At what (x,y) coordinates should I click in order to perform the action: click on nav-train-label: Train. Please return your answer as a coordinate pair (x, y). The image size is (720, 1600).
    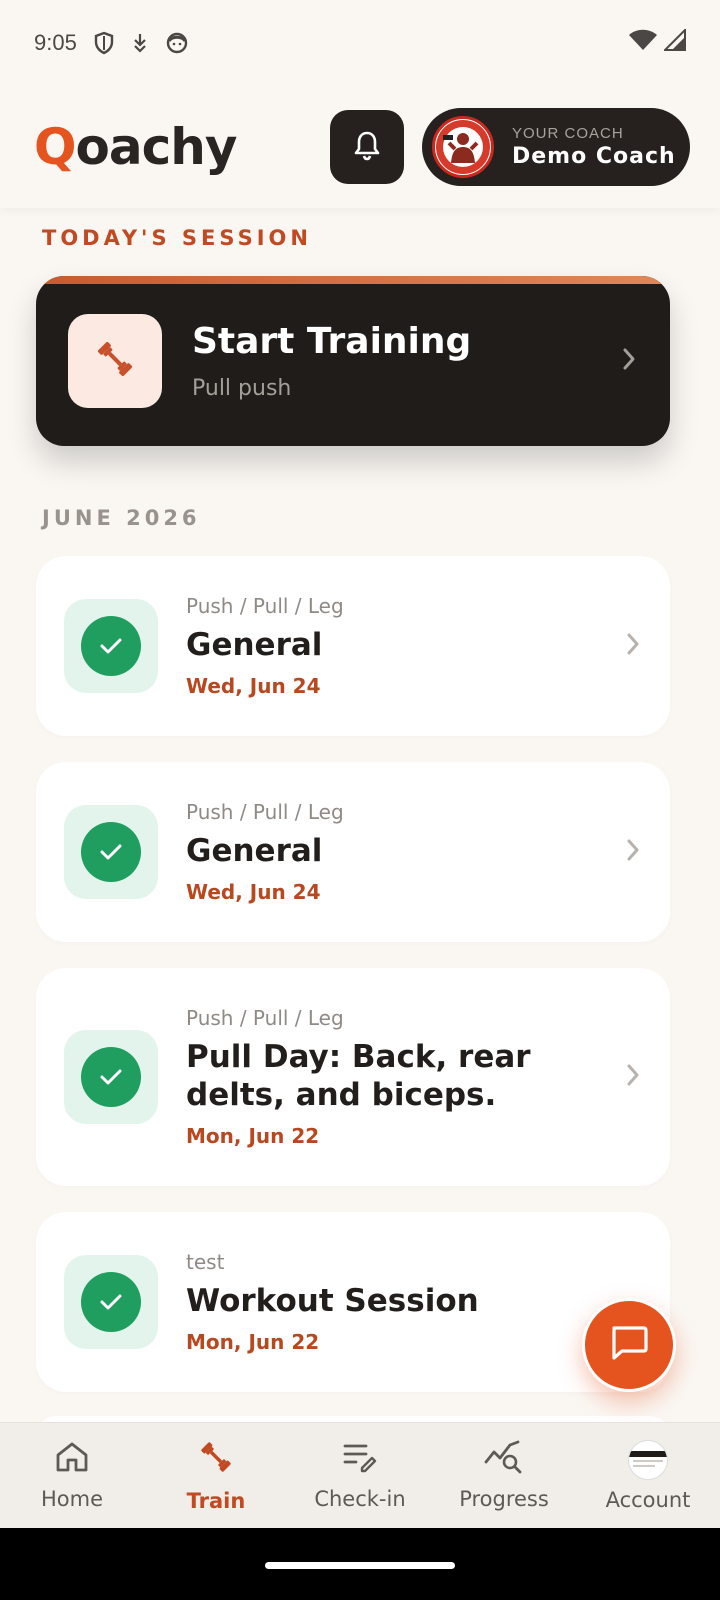
    Looking at the image, I should click on (216, 1501).